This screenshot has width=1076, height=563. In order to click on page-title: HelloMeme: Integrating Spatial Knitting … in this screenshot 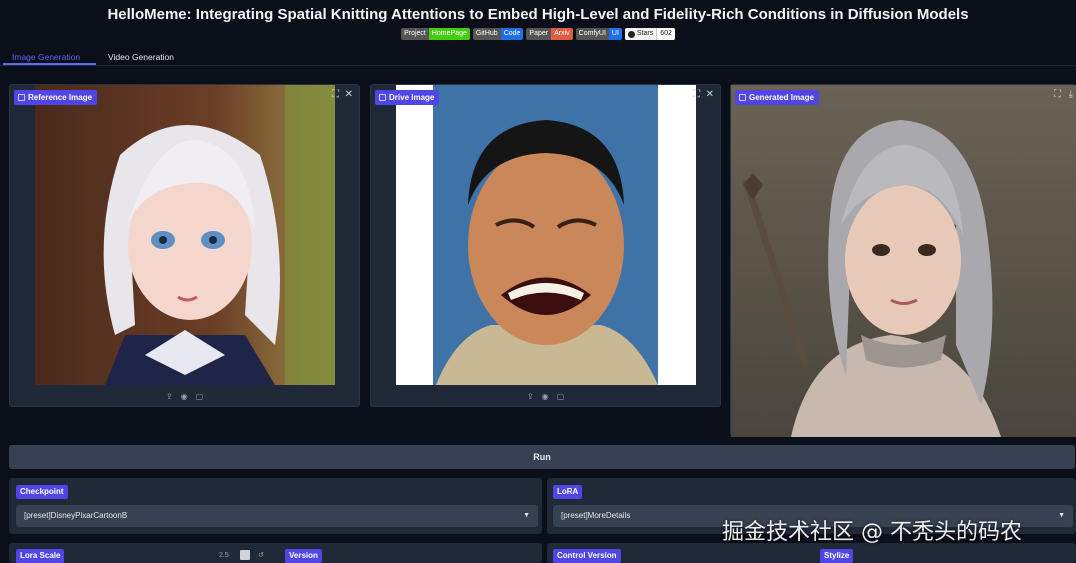, I will do `click(538, 14)`.